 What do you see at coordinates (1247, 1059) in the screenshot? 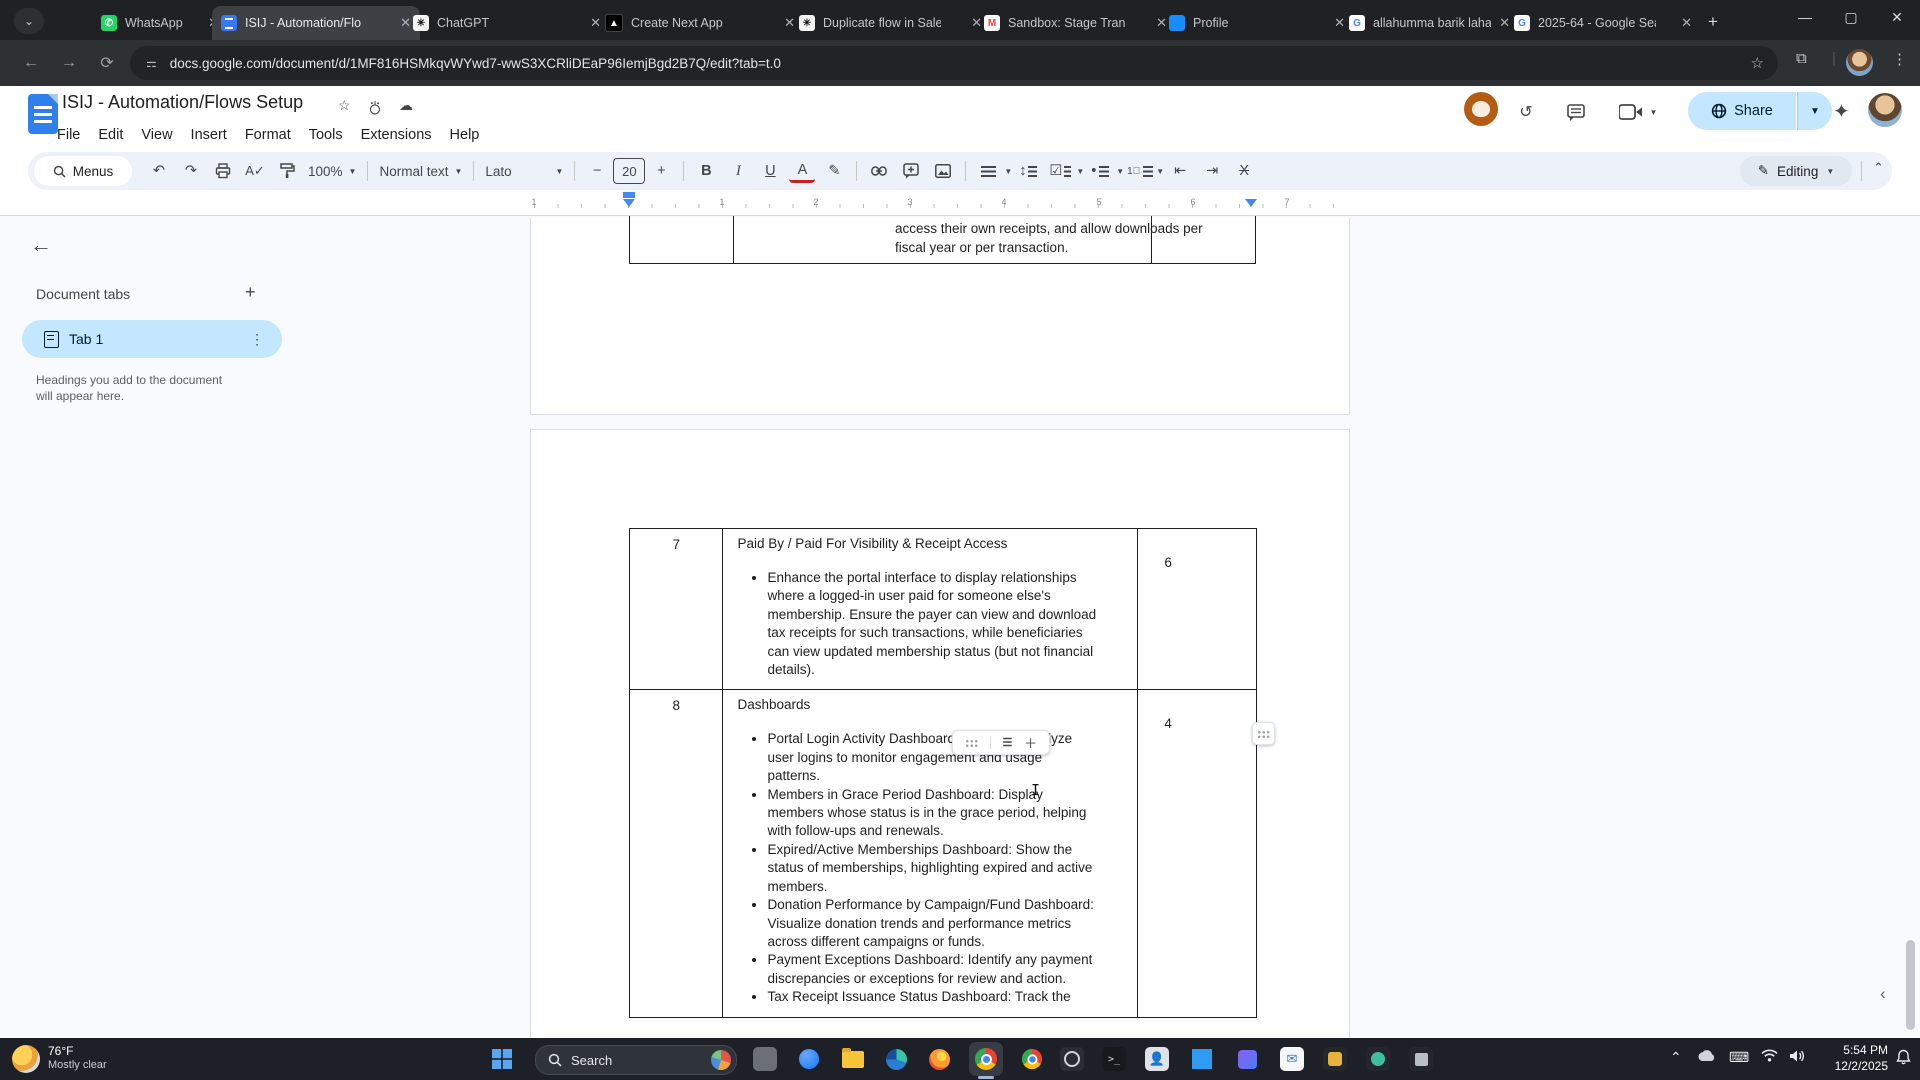
I see `media-player-icon` at bounding box center [1247, 1059].